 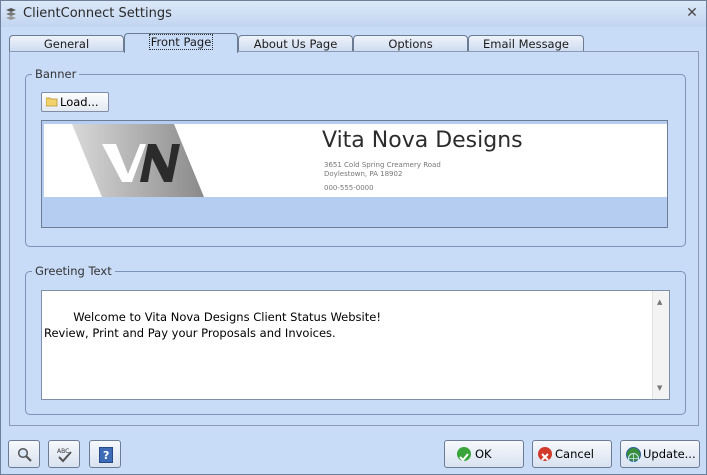 What do you see at coordinates (659, 388) in the screenshot?
I see `scroll-down-icon: ▼` at bounding box center [659, 388].